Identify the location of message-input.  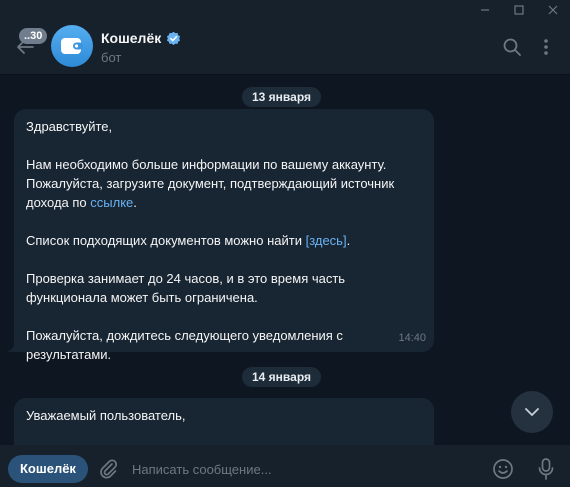
(302, 469).